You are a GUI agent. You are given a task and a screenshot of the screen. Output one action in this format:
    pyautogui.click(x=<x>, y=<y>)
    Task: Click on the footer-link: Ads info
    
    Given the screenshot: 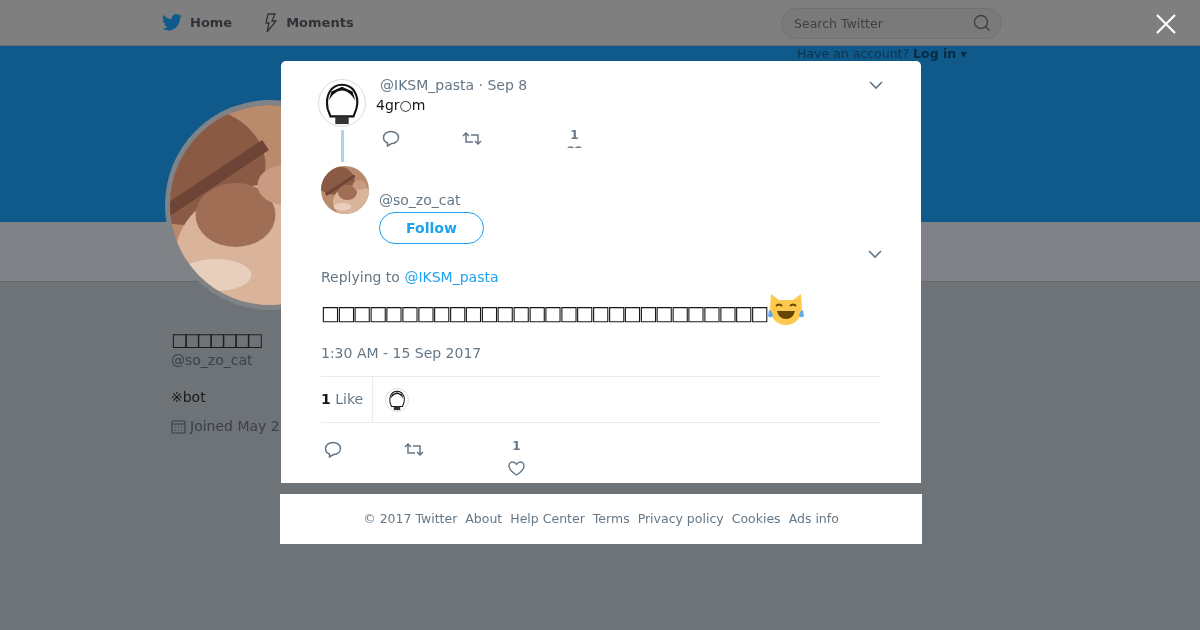 What is the action you would take?
    pyautogui.click(x=813, y=519)
    